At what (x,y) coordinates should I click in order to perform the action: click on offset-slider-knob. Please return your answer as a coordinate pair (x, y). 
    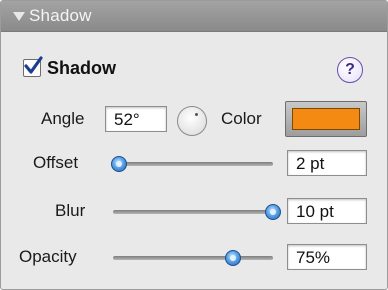
    Looking at the image, I should click on (119, 164).